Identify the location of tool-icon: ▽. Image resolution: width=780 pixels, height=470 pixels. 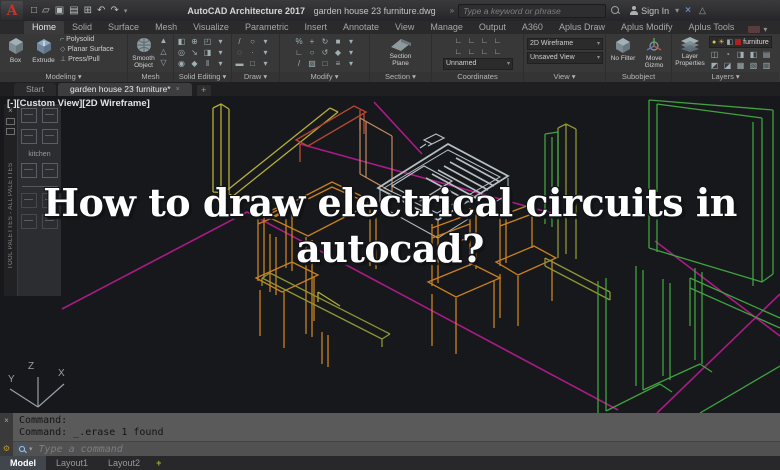
(163, 63).